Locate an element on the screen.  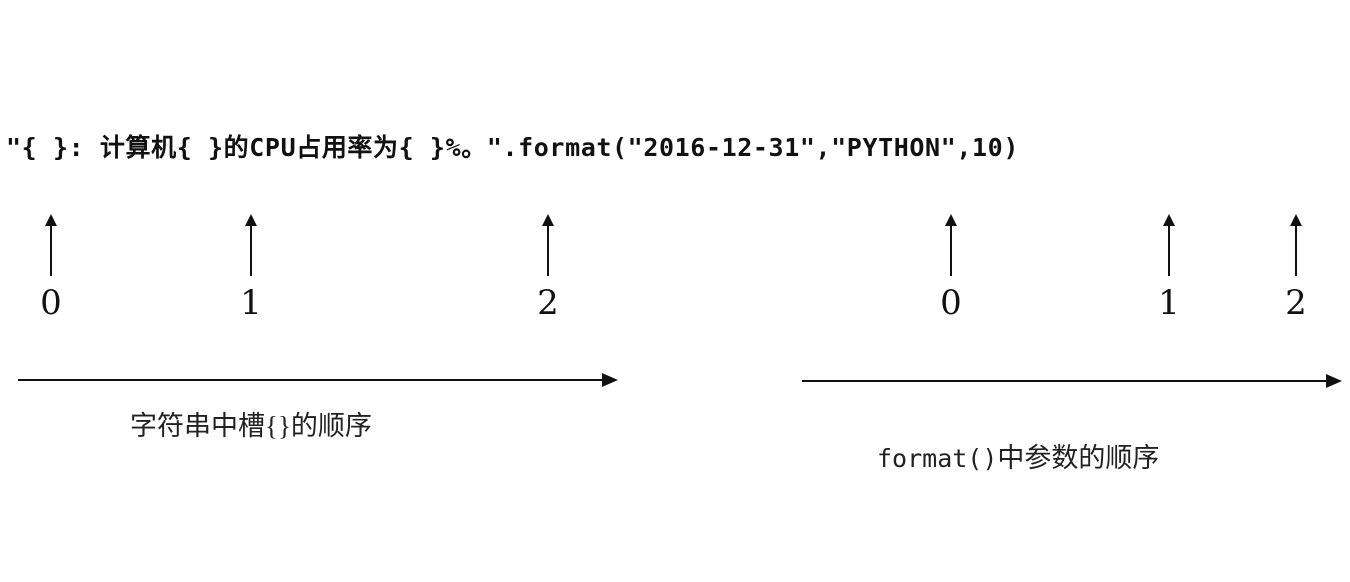
arg-order-caption-text: 中参数的顺序 is located at coordinates (1078, 458).